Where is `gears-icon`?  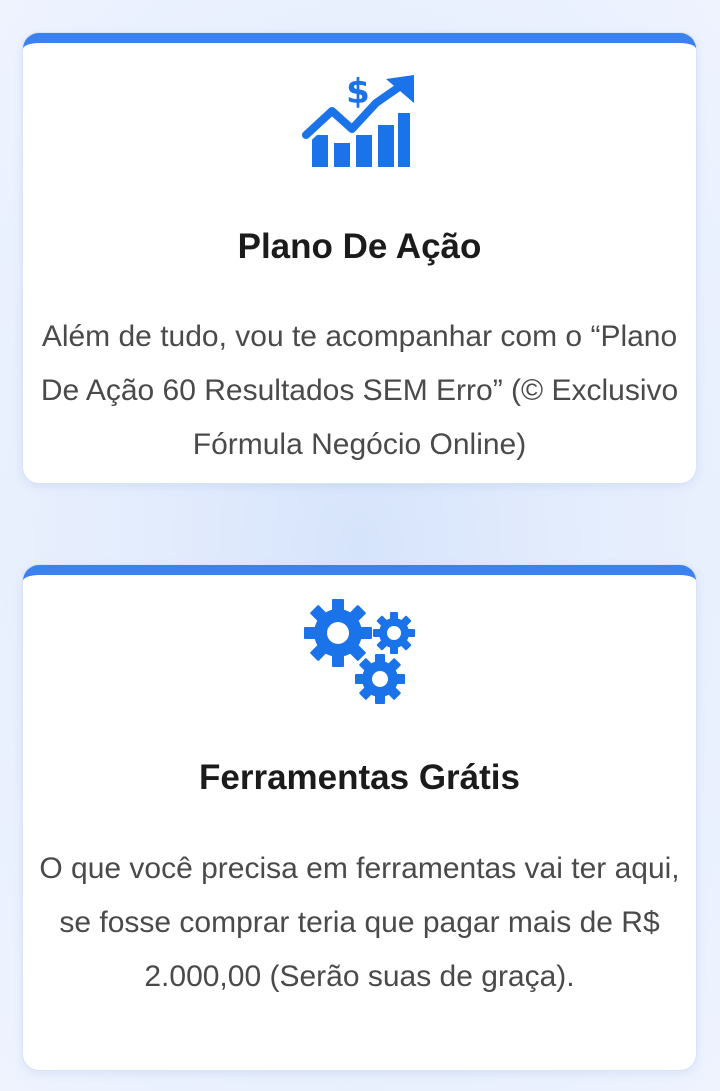
gears-icon is located at coordinates (360, 654).